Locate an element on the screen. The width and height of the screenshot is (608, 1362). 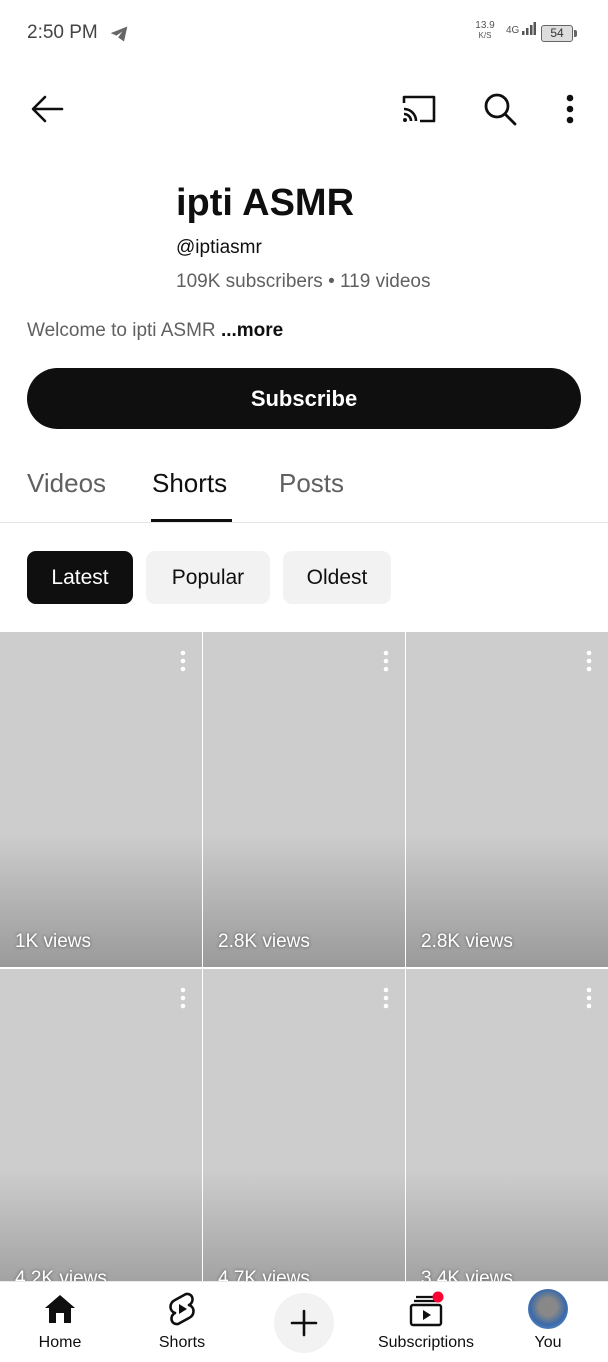
signal-icon is located at coordinates (529, 28).